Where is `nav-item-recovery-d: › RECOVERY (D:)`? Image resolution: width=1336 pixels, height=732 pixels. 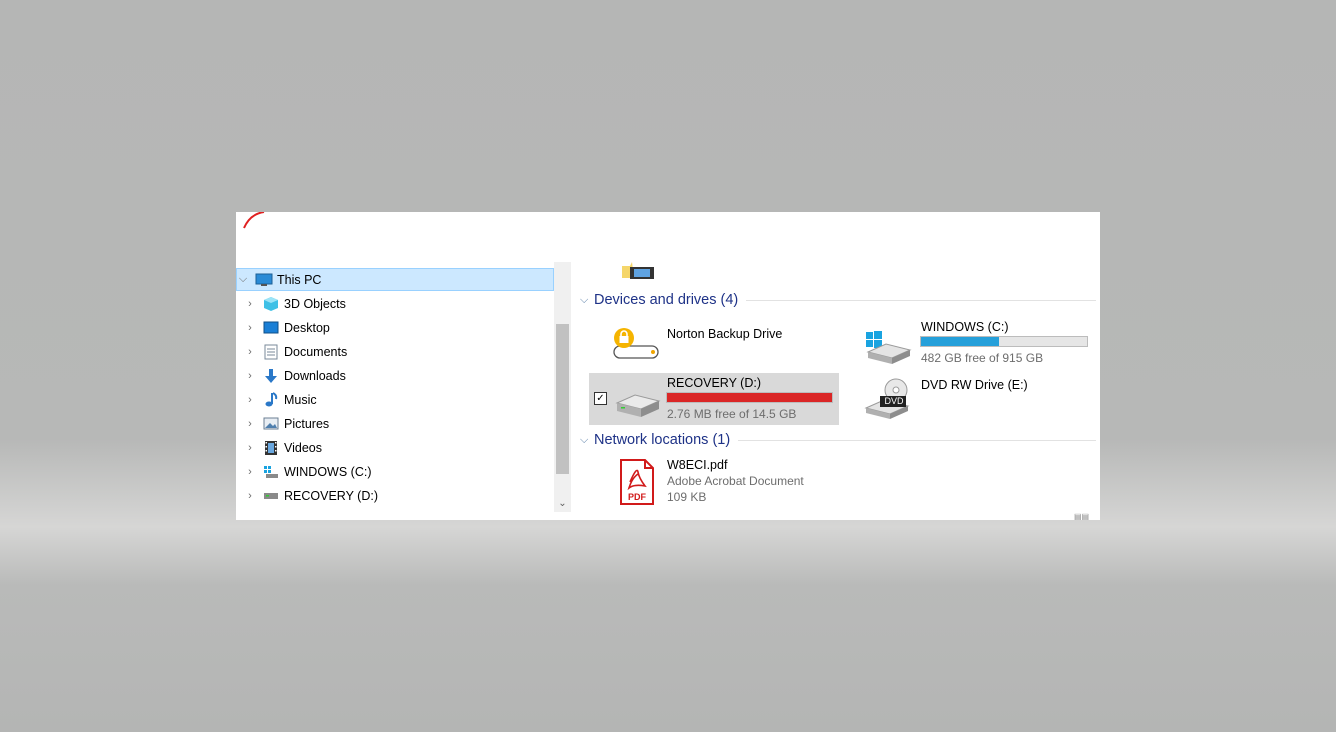 nav-item-recovery-d: › RECOVERY (D:) is located at coordinates (395, 495).